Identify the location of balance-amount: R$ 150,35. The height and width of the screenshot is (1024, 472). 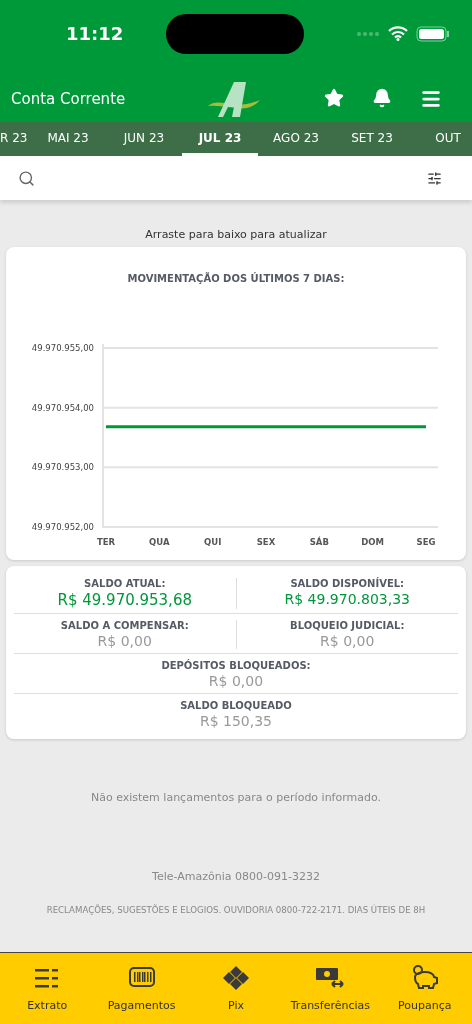
(236, 721).